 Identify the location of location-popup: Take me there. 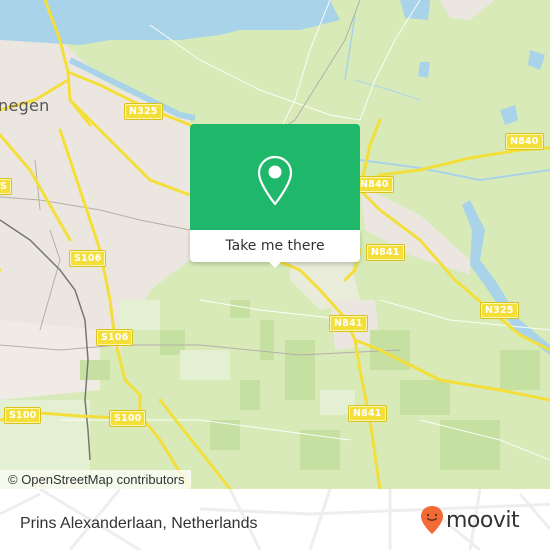
(275, 196).